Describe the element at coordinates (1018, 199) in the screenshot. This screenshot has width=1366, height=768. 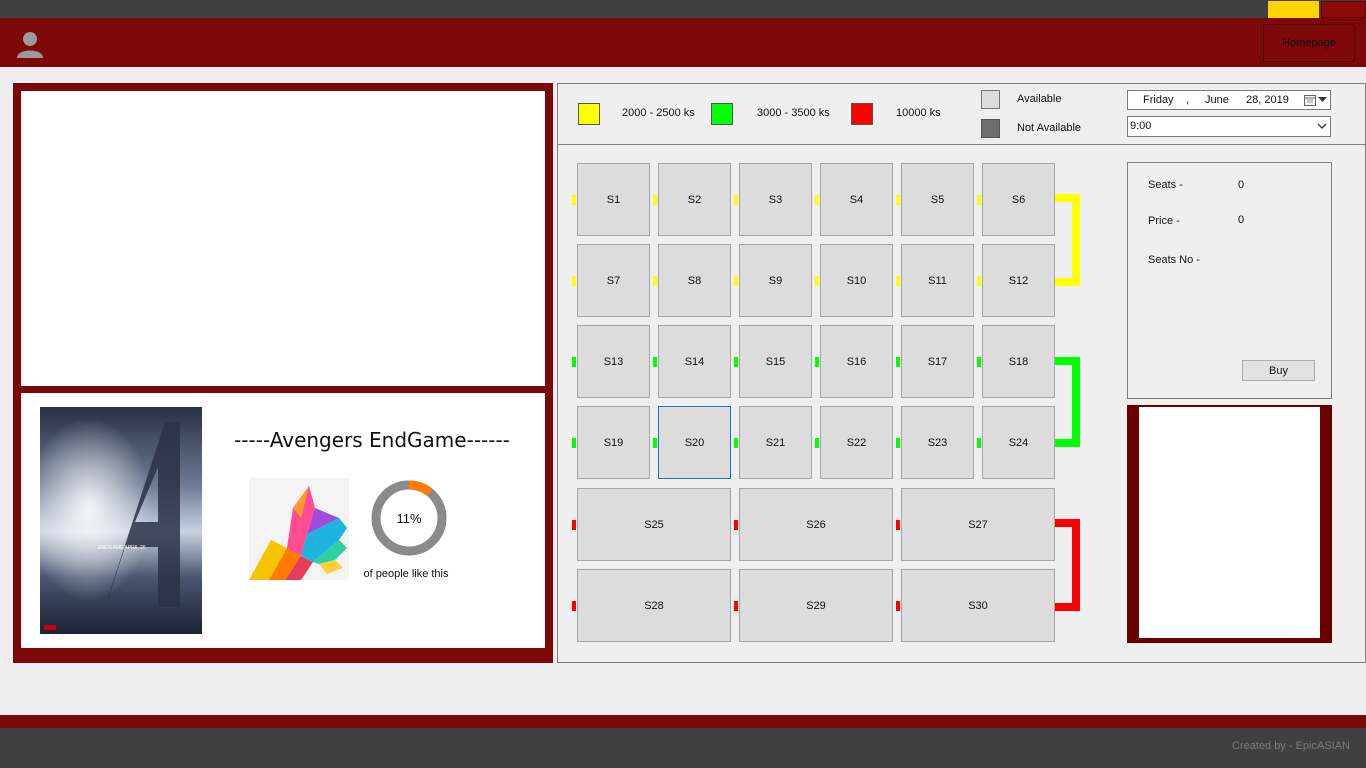
I see `seat-s6: S6` at that location.